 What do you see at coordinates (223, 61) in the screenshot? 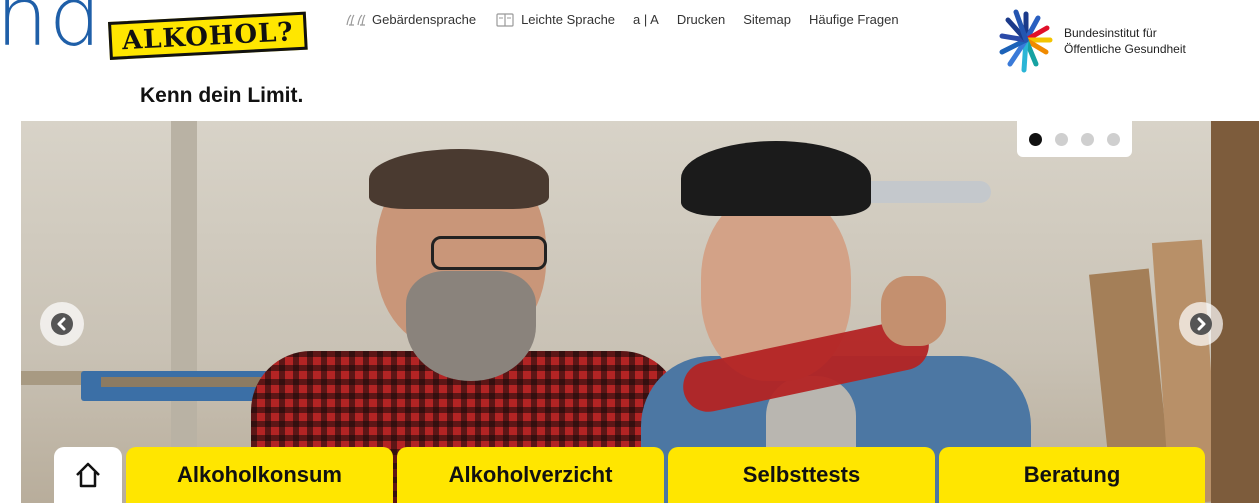
I see `alkohol-logo: ALKOHOL? Kenn dein Limit.` at bounding box center [223, 61].